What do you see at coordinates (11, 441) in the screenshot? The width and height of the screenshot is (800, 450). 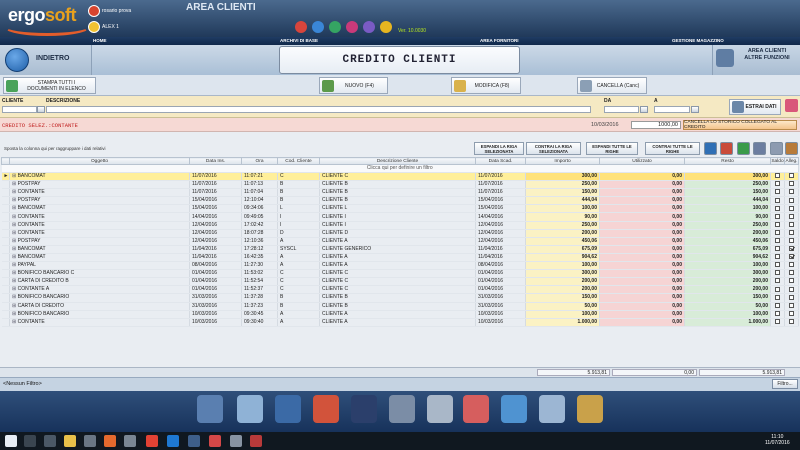 I see `windows-start-icon` at bounding box center [11, 441].